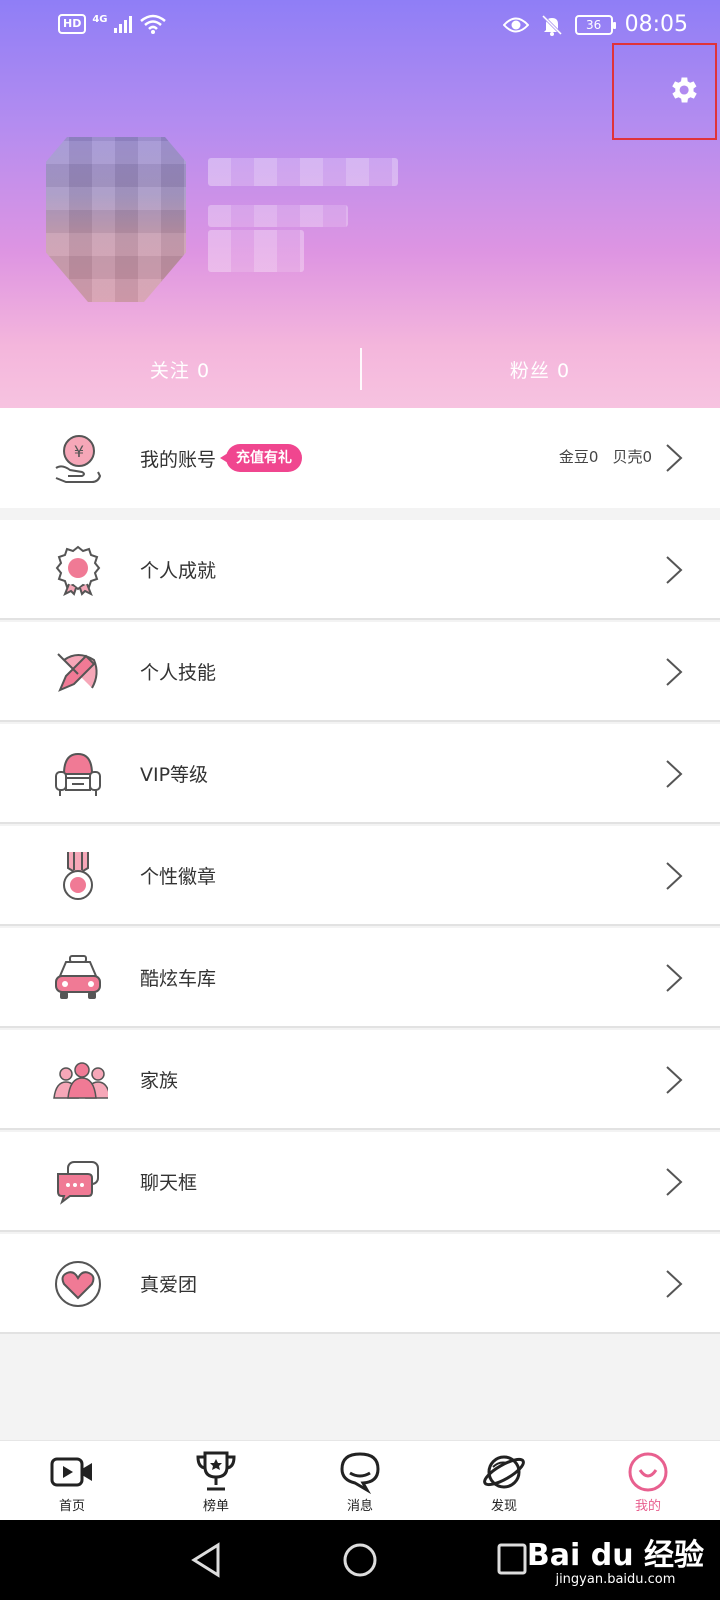 This screenshot has width=720, height=1600. I want to click on menu-item-family: 家族, so click(360, 1080).